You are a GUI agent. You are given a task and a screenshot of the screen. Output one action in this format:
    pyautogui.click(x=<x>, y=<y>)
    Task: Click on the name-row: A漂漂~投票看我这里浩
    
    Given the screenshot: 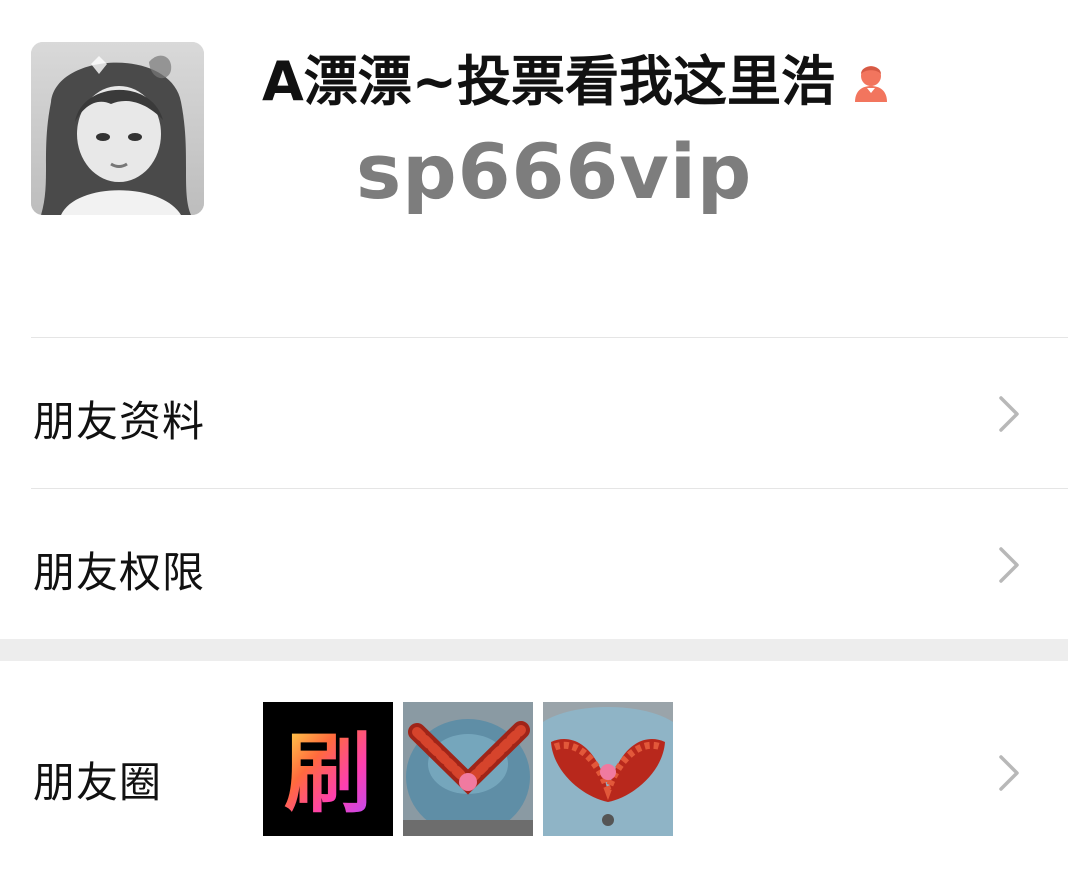 What is the action you would take?
    pyautogui.click(x=577, y=82)
    